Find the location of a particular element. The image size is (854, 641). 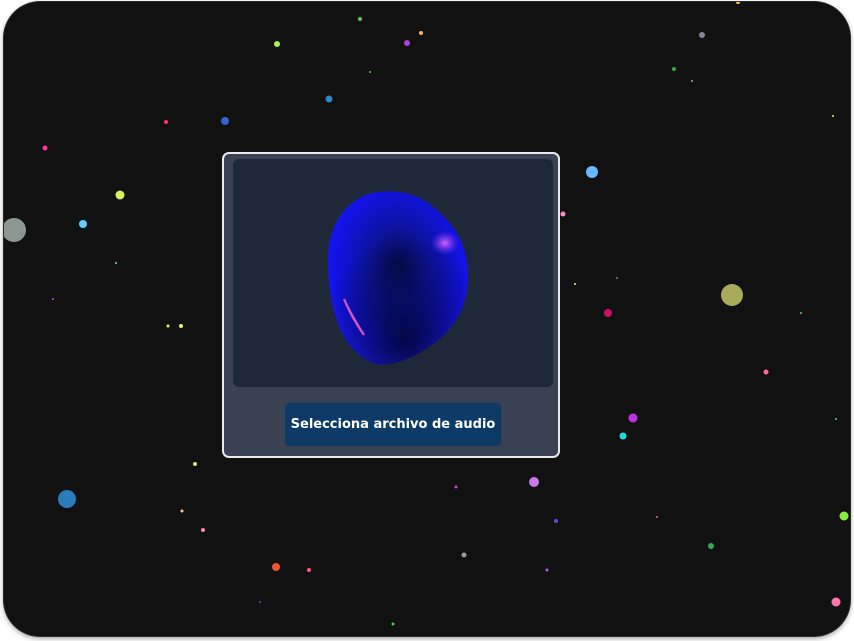

visualizer-viewport is located at coordinates (393, 273).